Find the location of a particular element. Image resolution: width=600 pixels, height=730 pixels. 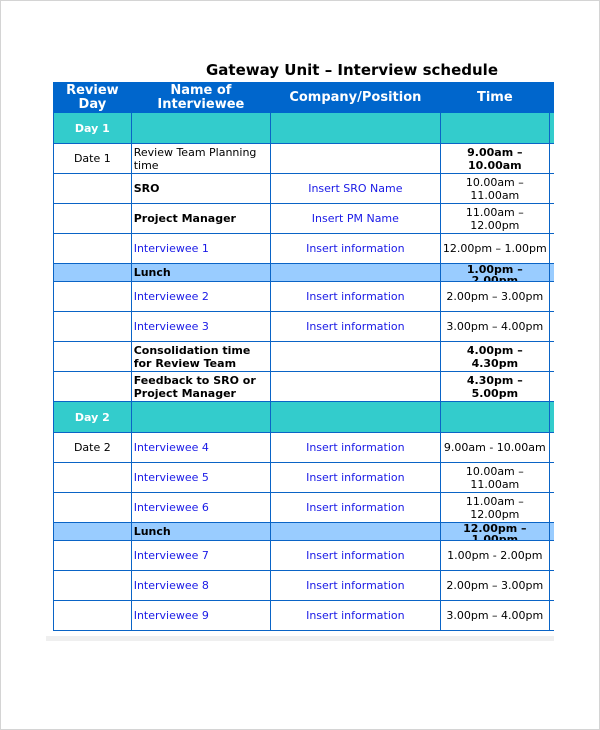

interviewee-cell: Interviewee 3 is located at coordinates (201, 326).